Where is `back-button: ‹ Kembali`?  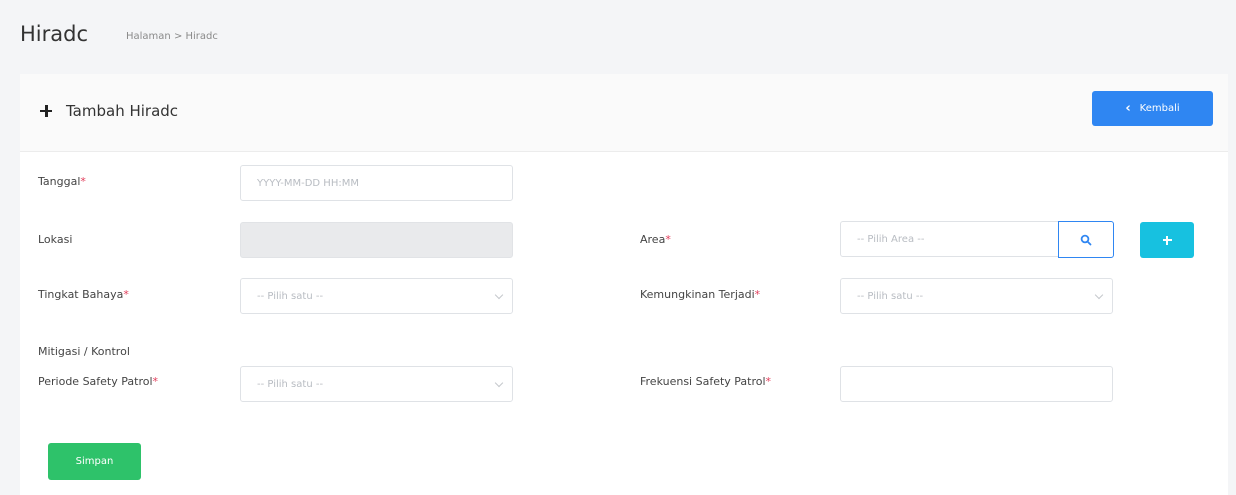 back-button: ‹ Kembali is located at coordinates (1152, 108).